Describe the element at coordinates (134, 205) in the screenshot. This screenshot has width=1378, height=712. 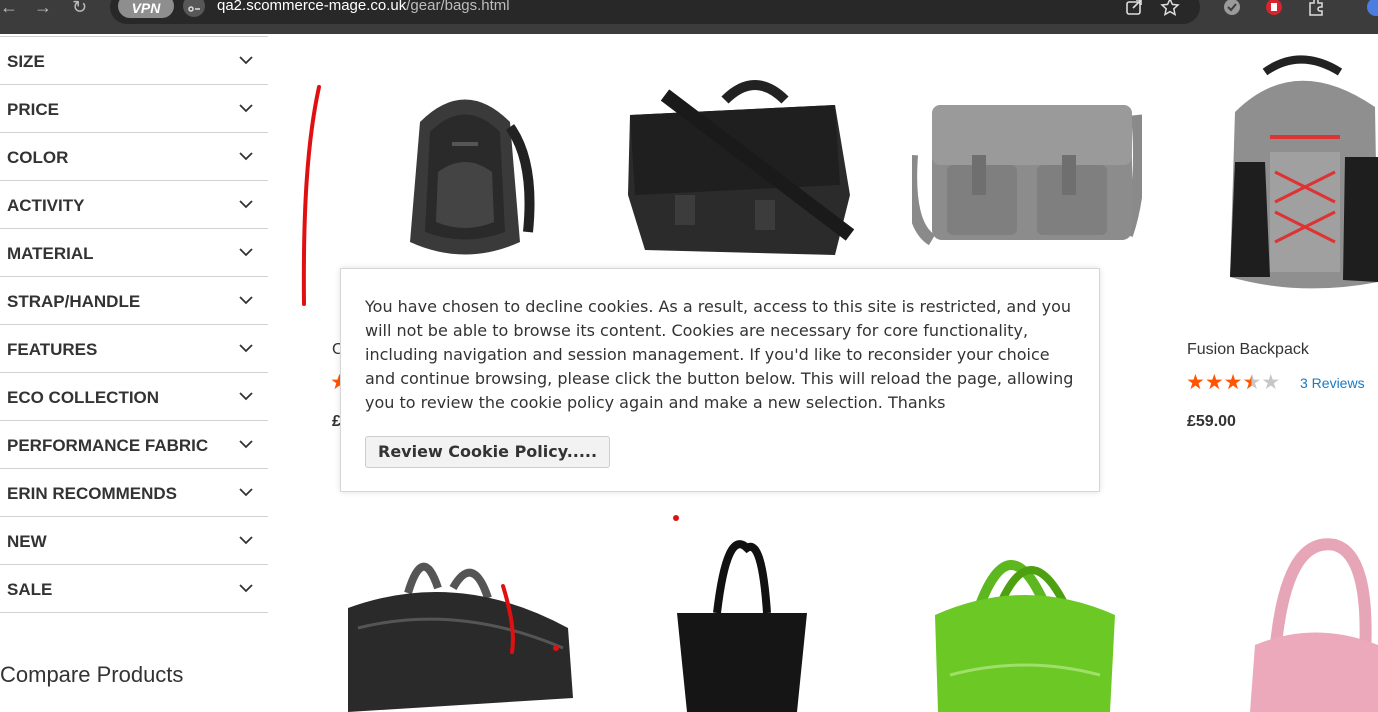
I see `filter-activity: ACTIVITY` at that location.